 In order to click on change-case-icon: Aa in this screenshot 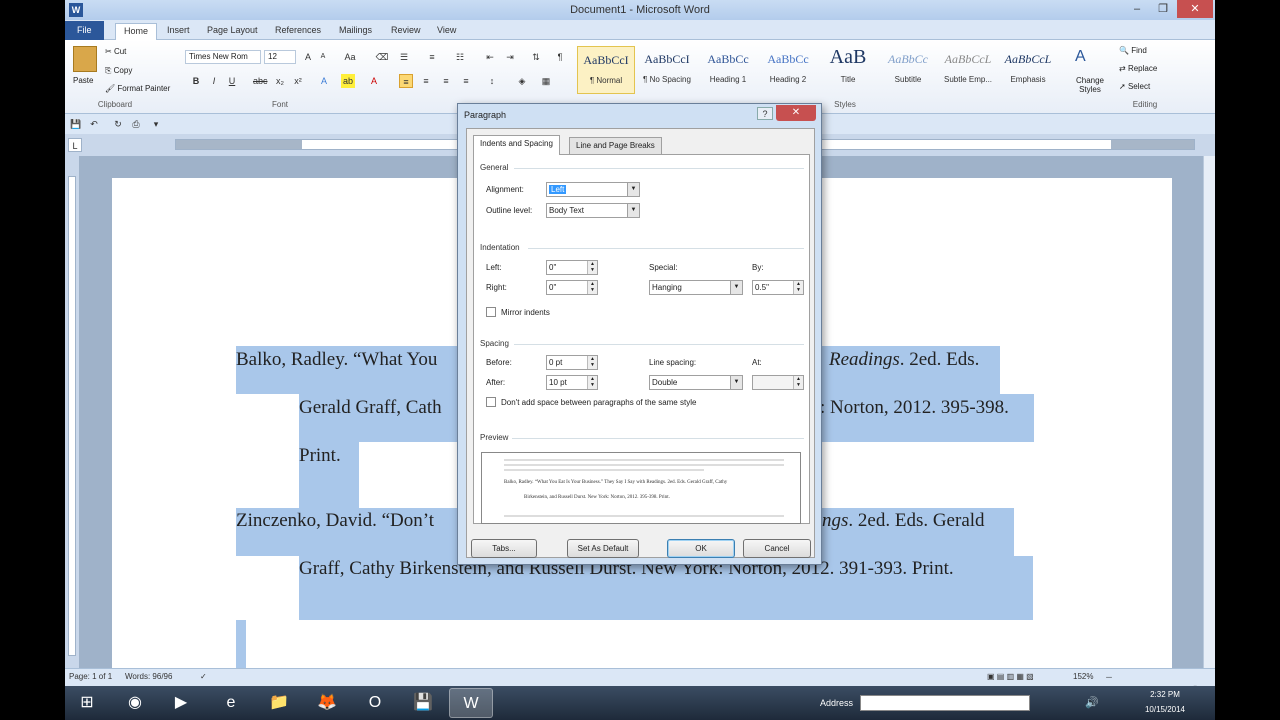, I will do `click(350, 57)`.